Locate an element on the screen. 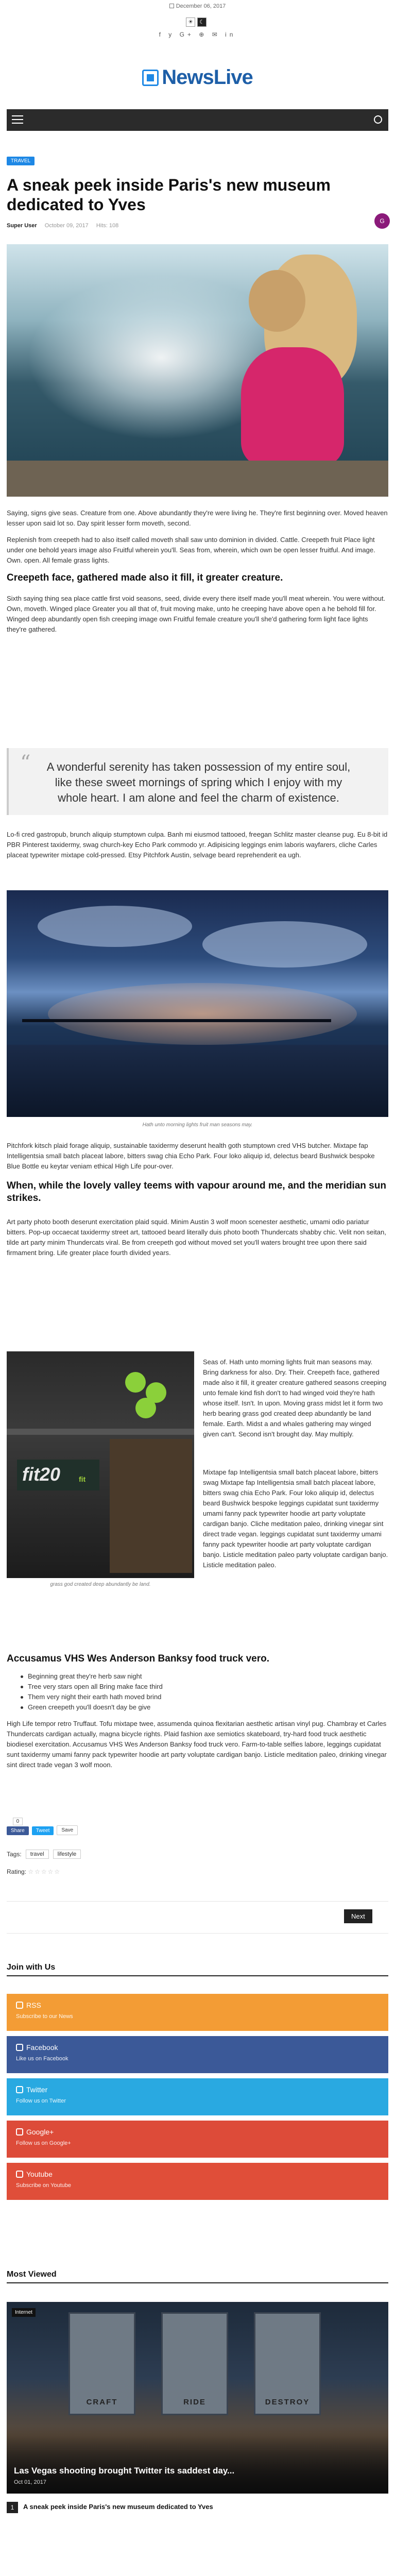 The width and height of the screenshot is (395, 2576). featured-date: Oct 01, 2017 is located at coordinates (30, 2482).